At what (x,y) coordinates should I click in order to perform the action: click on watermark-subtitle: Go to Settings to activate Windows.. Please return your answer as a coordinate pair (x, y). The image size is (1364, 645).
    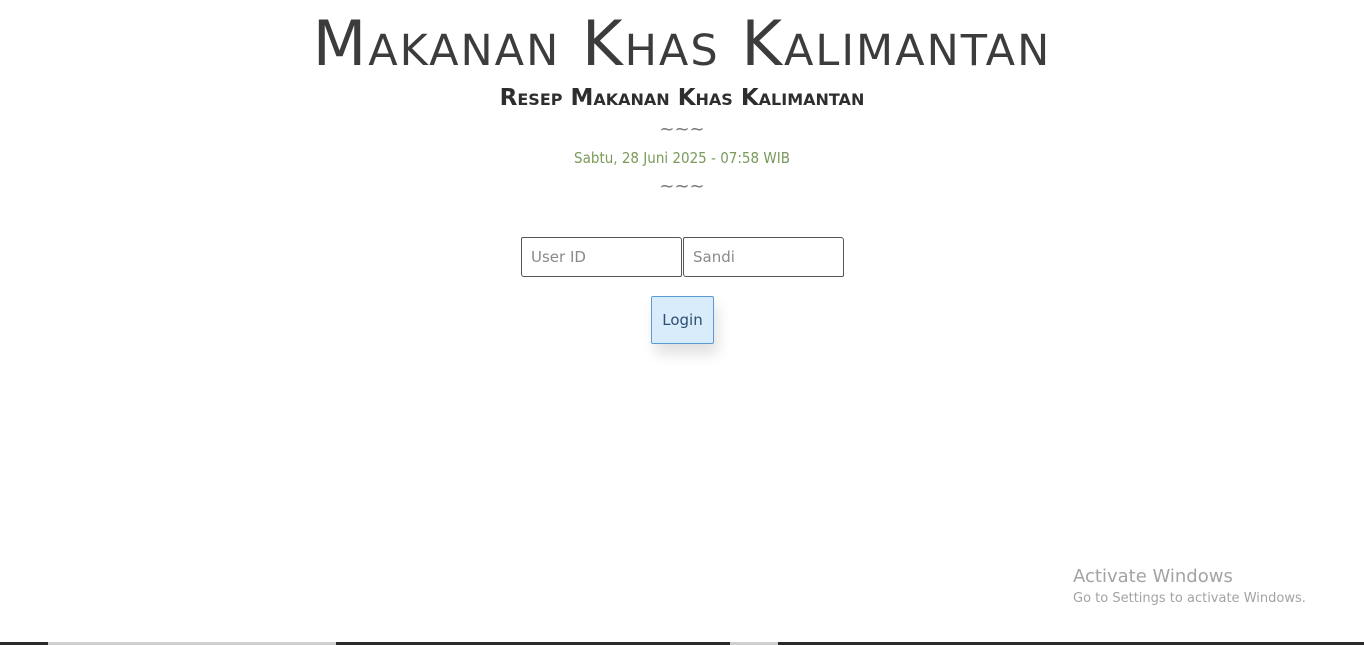
    Looking at the image, I should click on (1189, 598).